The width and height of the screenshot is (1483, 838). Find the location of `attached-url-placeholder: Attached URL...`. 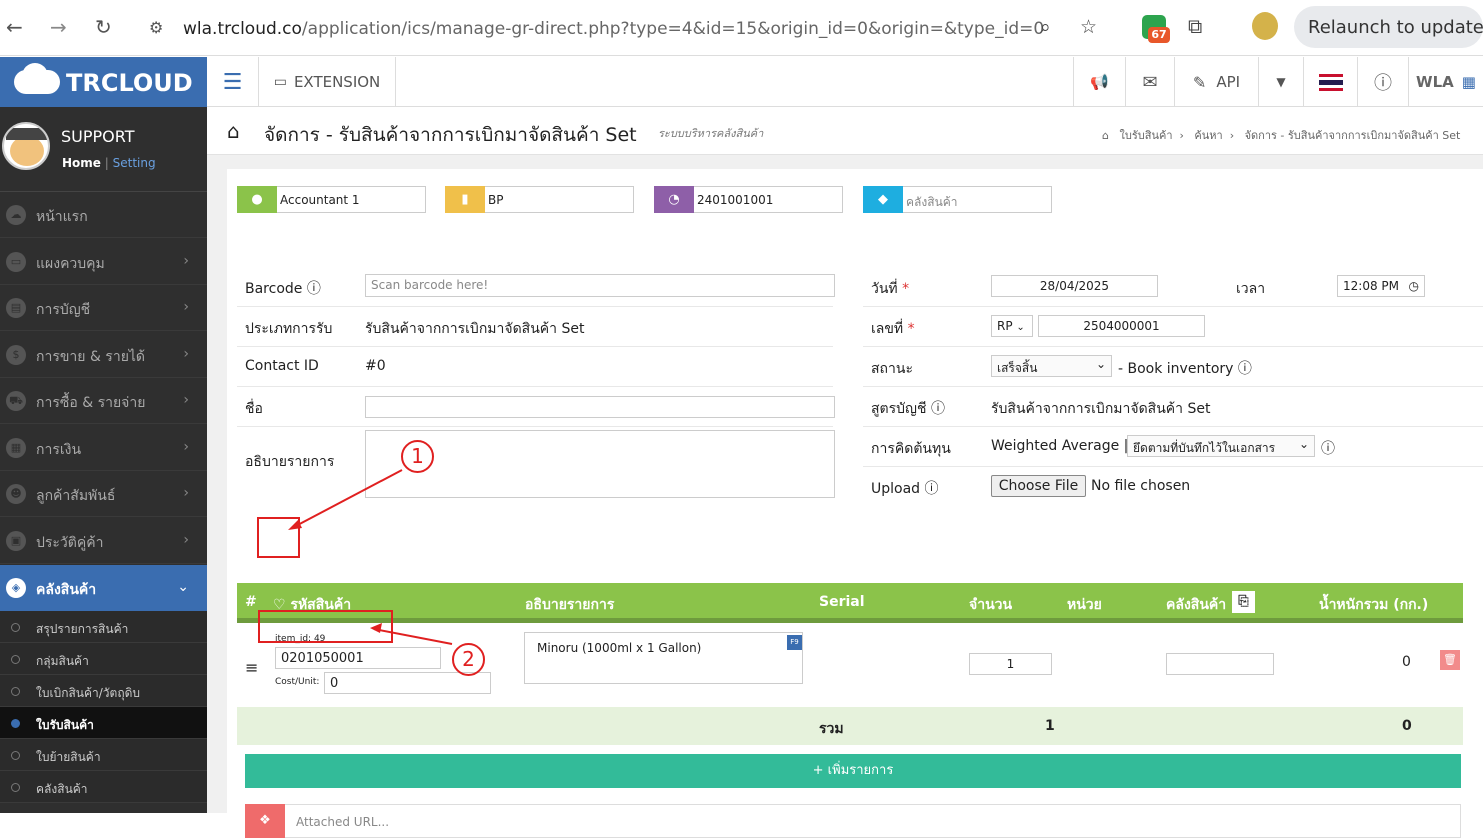

attached-url-placeholder: Attached URL... is located at coordinates (343, 822).